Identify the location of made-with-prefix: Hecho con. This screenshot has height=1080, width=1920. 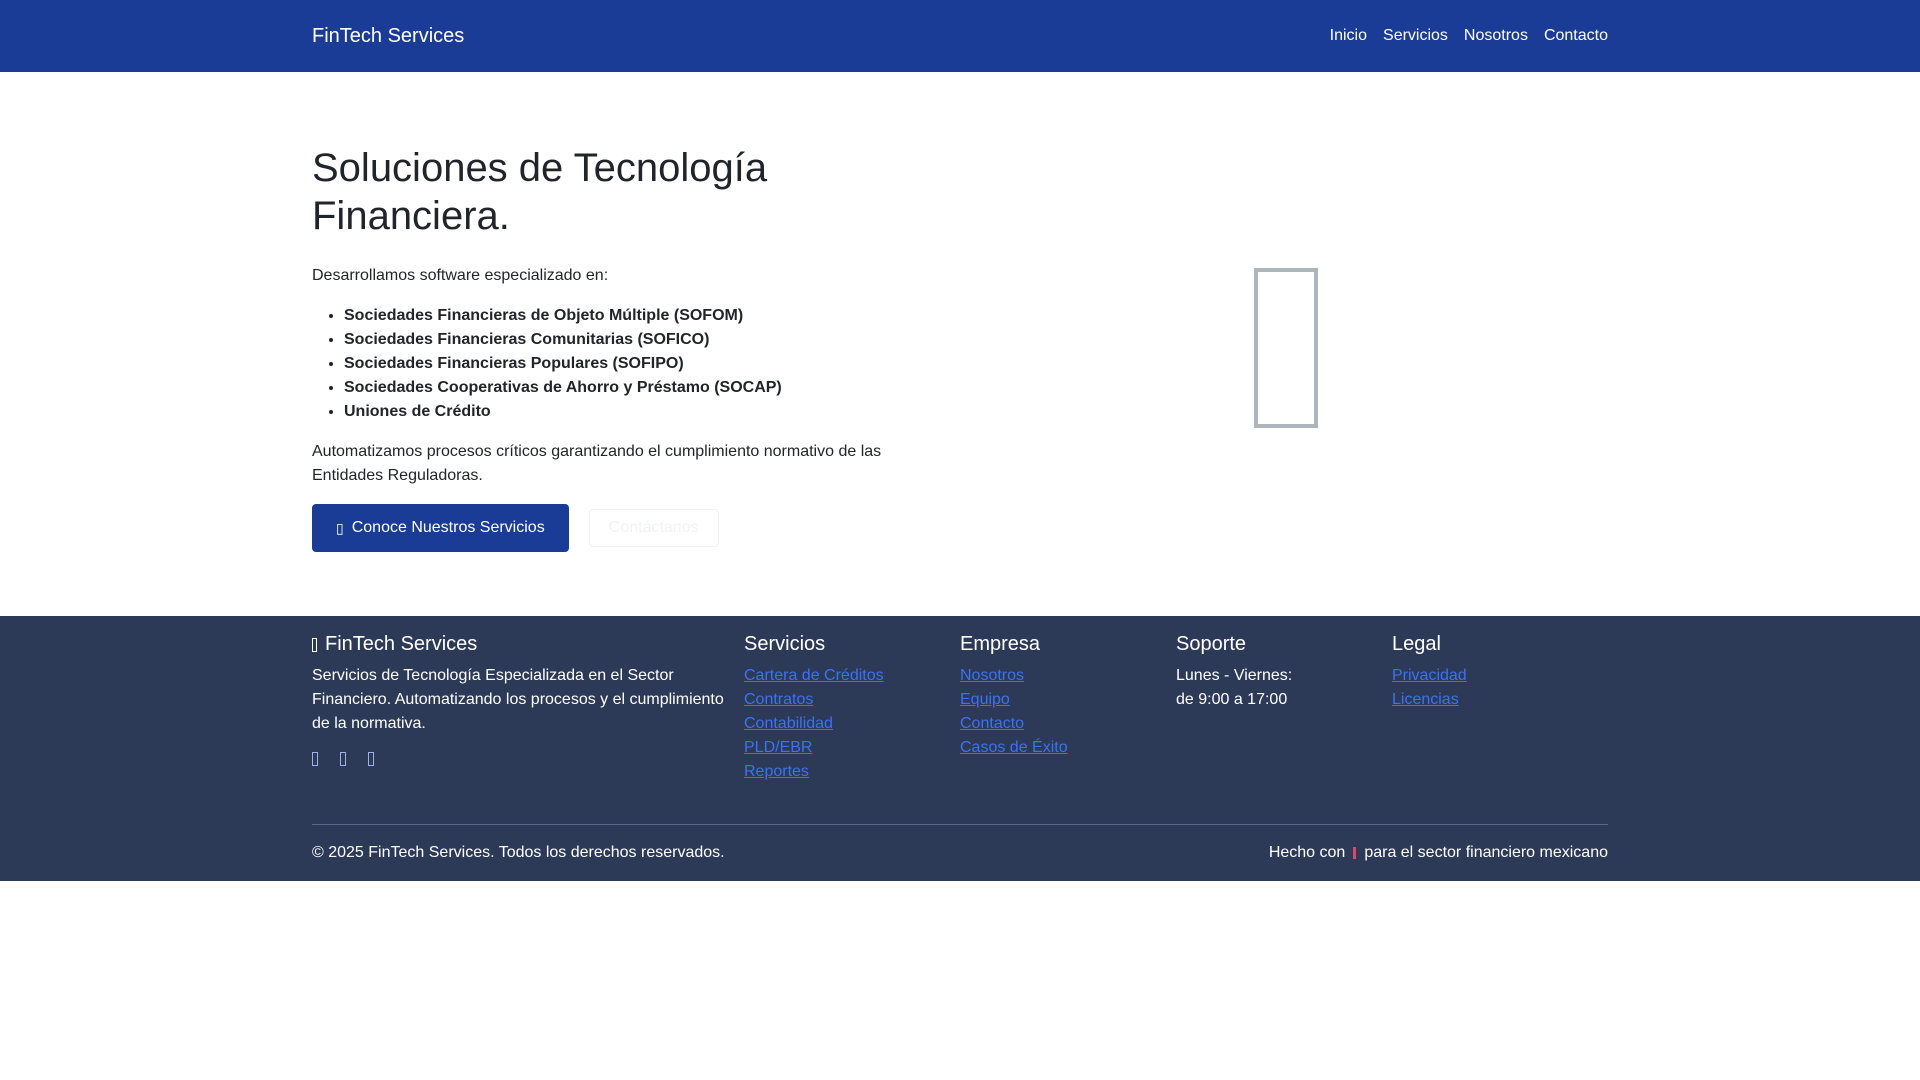
(1307, 852).